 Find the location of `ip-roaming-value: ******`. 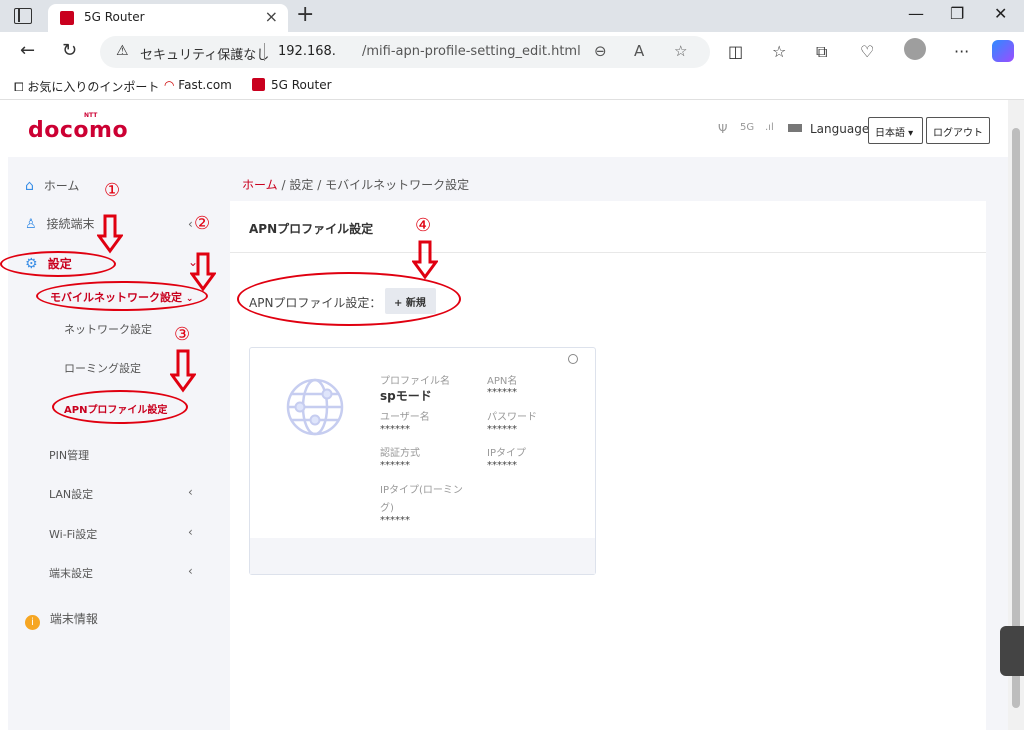

ip-roaming-value: ****** is located at coordinates (395, 520).